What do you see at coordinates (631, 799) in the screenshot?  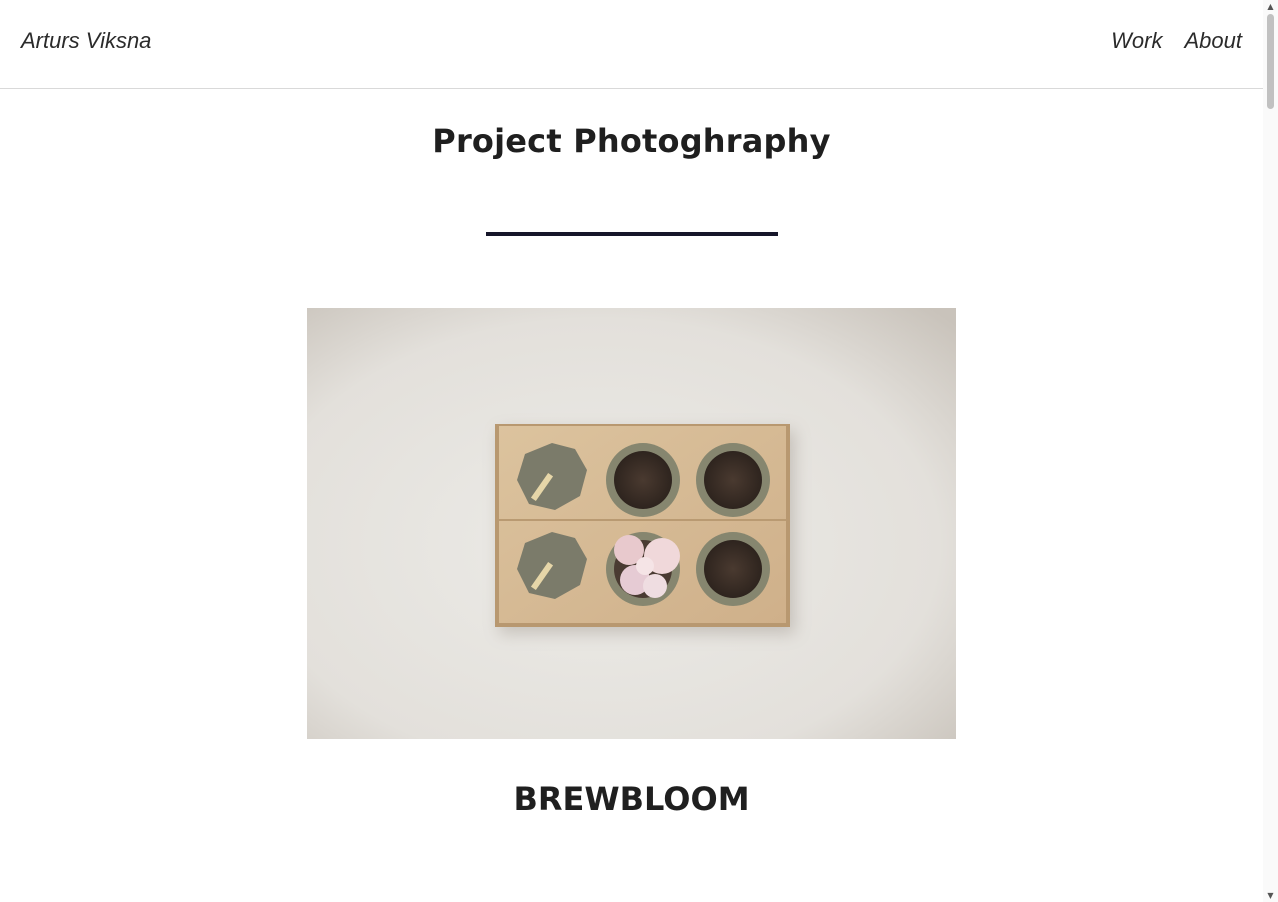 I see `project-name: BREWBLOOM` at bounding box center [631, 799].